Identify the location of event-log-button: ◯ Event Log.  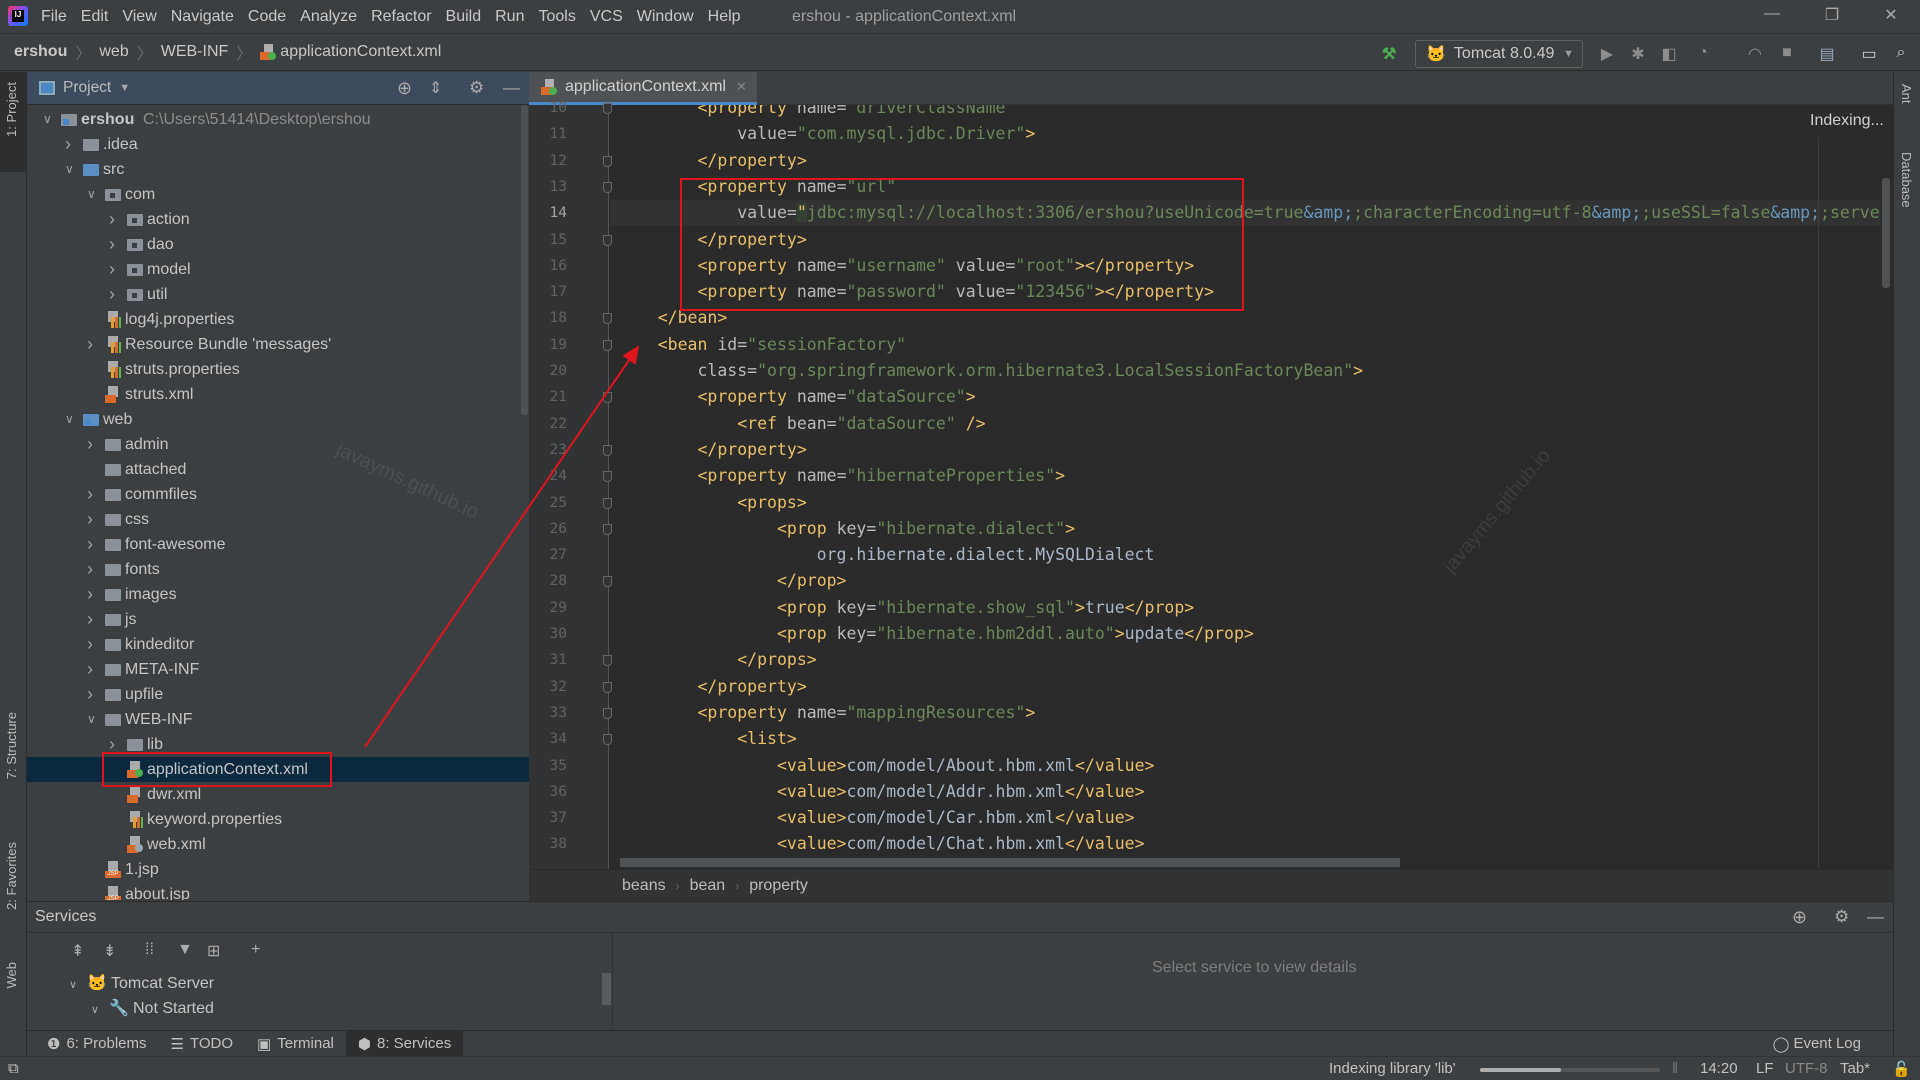
(1817, 1044).